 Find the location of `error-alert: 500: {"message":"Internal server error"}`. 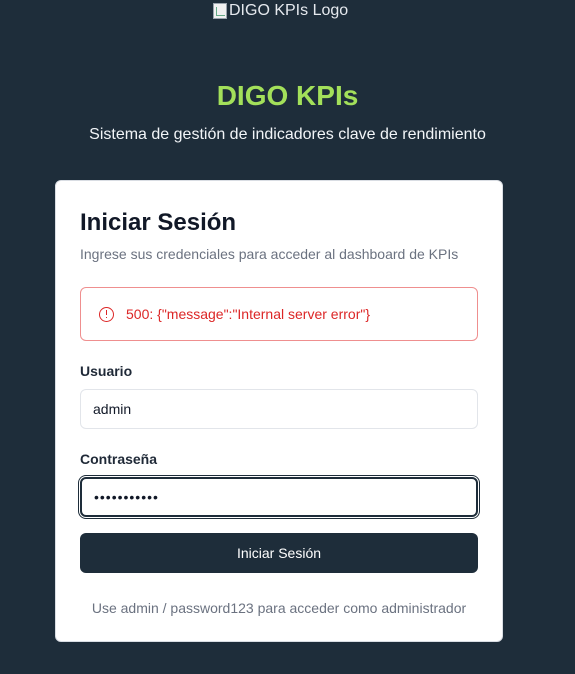

error-alert: 500: {"message":"Internal server error"} is located at coordinates (279, 314).